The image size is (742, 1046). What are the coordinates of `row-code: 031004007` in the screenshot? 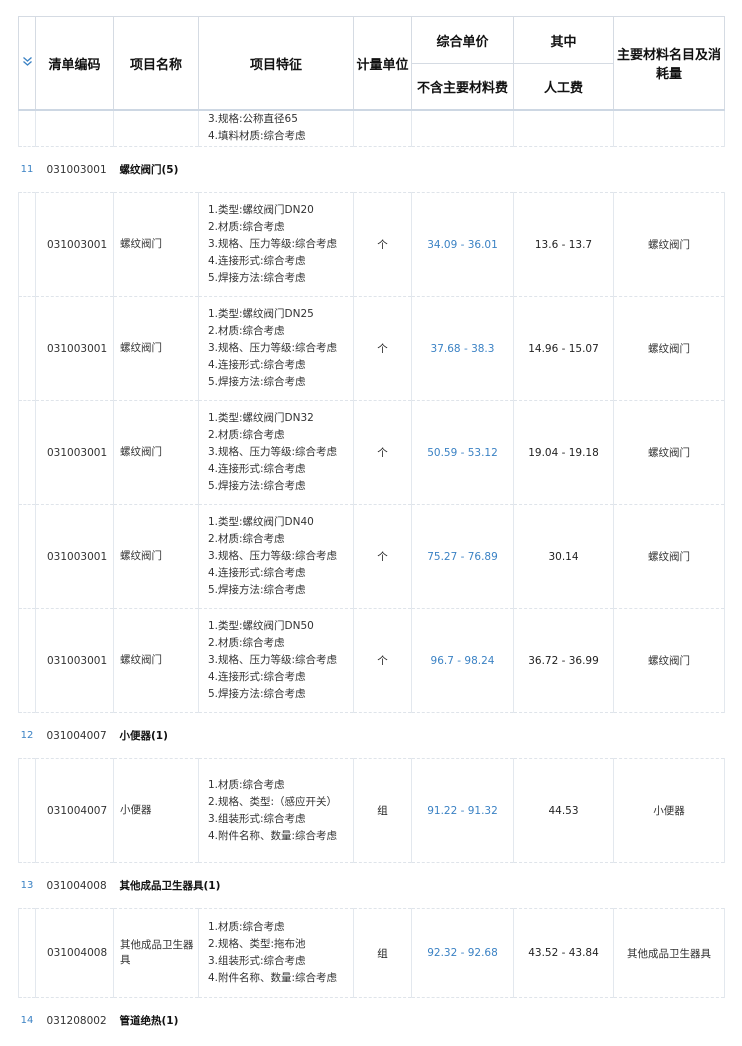 It's located at (74, 810).